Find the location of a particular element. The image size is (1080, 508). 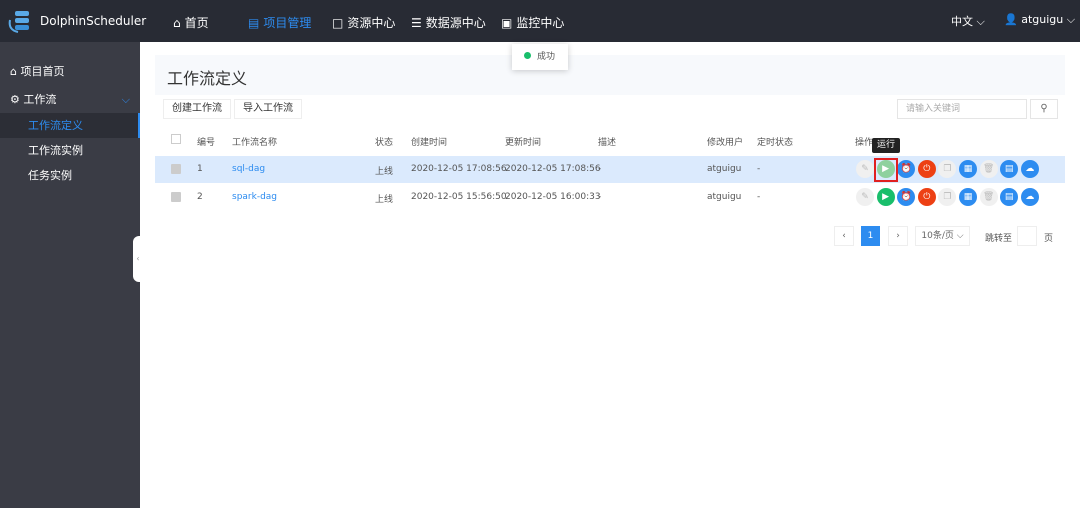

highlight-box is located at coordinates (886, 170).